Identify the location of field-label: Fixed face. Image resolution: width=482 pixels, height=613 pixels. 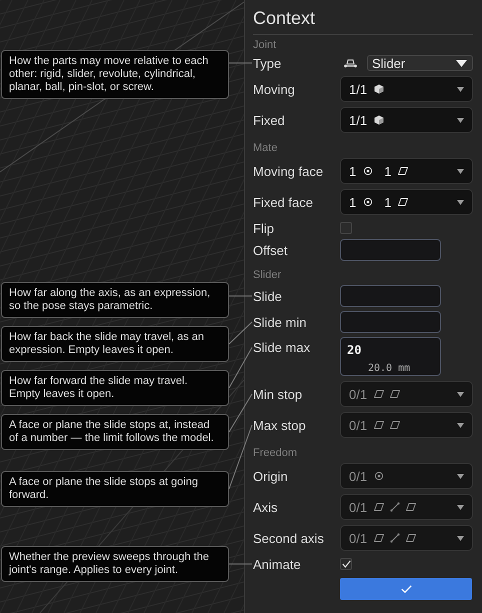
(283, 202).